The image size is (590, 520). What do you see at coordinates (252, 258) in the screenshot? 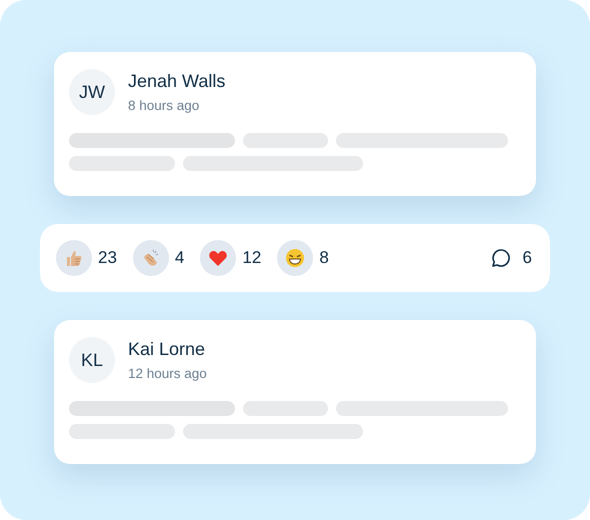
I see `reaction-count: 12` at bounding box center [252, 258].